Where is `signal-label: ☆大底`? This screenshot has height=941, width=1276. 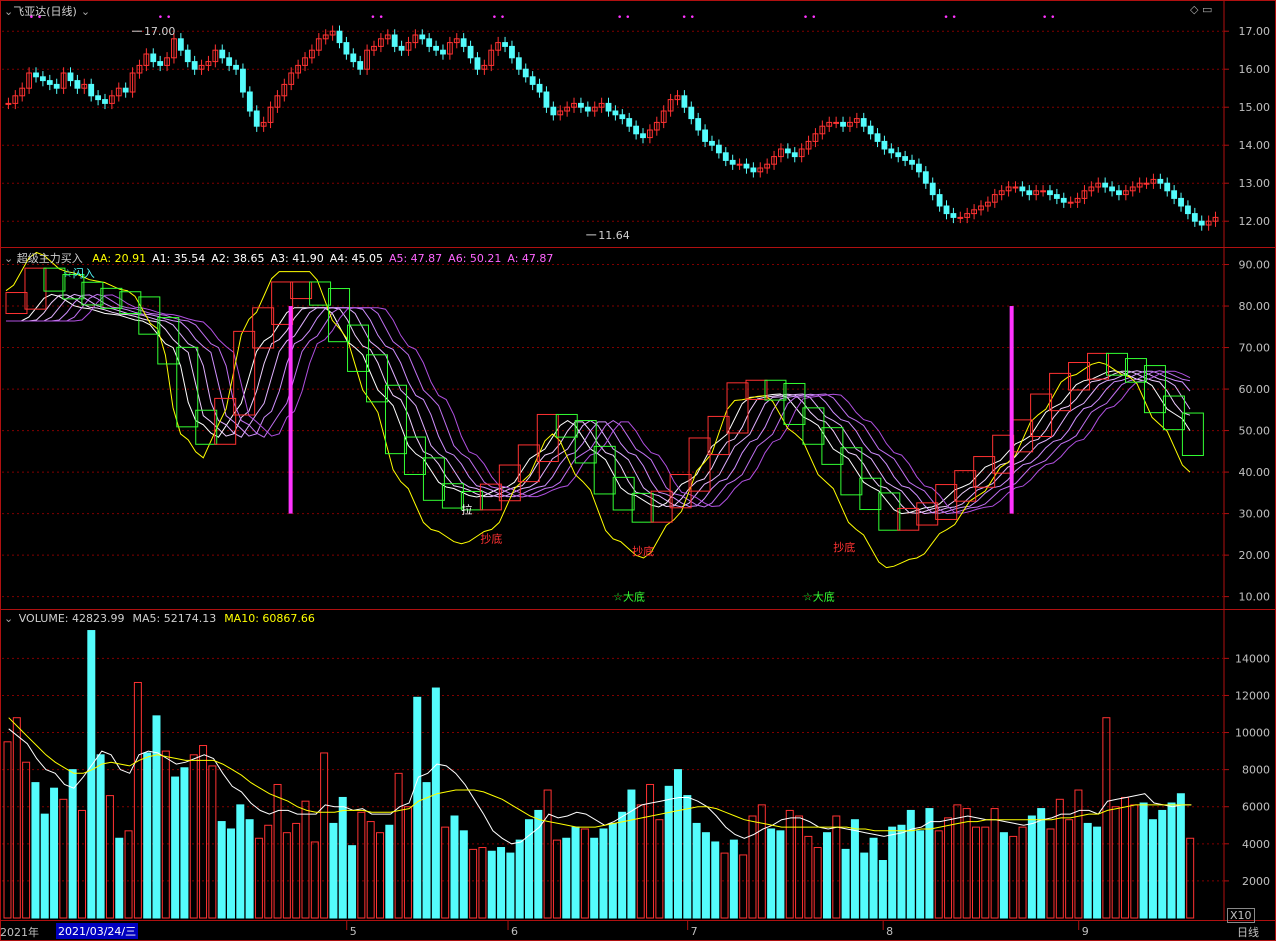
signal-label: ☆大底 is located at coordinates (629, 597).